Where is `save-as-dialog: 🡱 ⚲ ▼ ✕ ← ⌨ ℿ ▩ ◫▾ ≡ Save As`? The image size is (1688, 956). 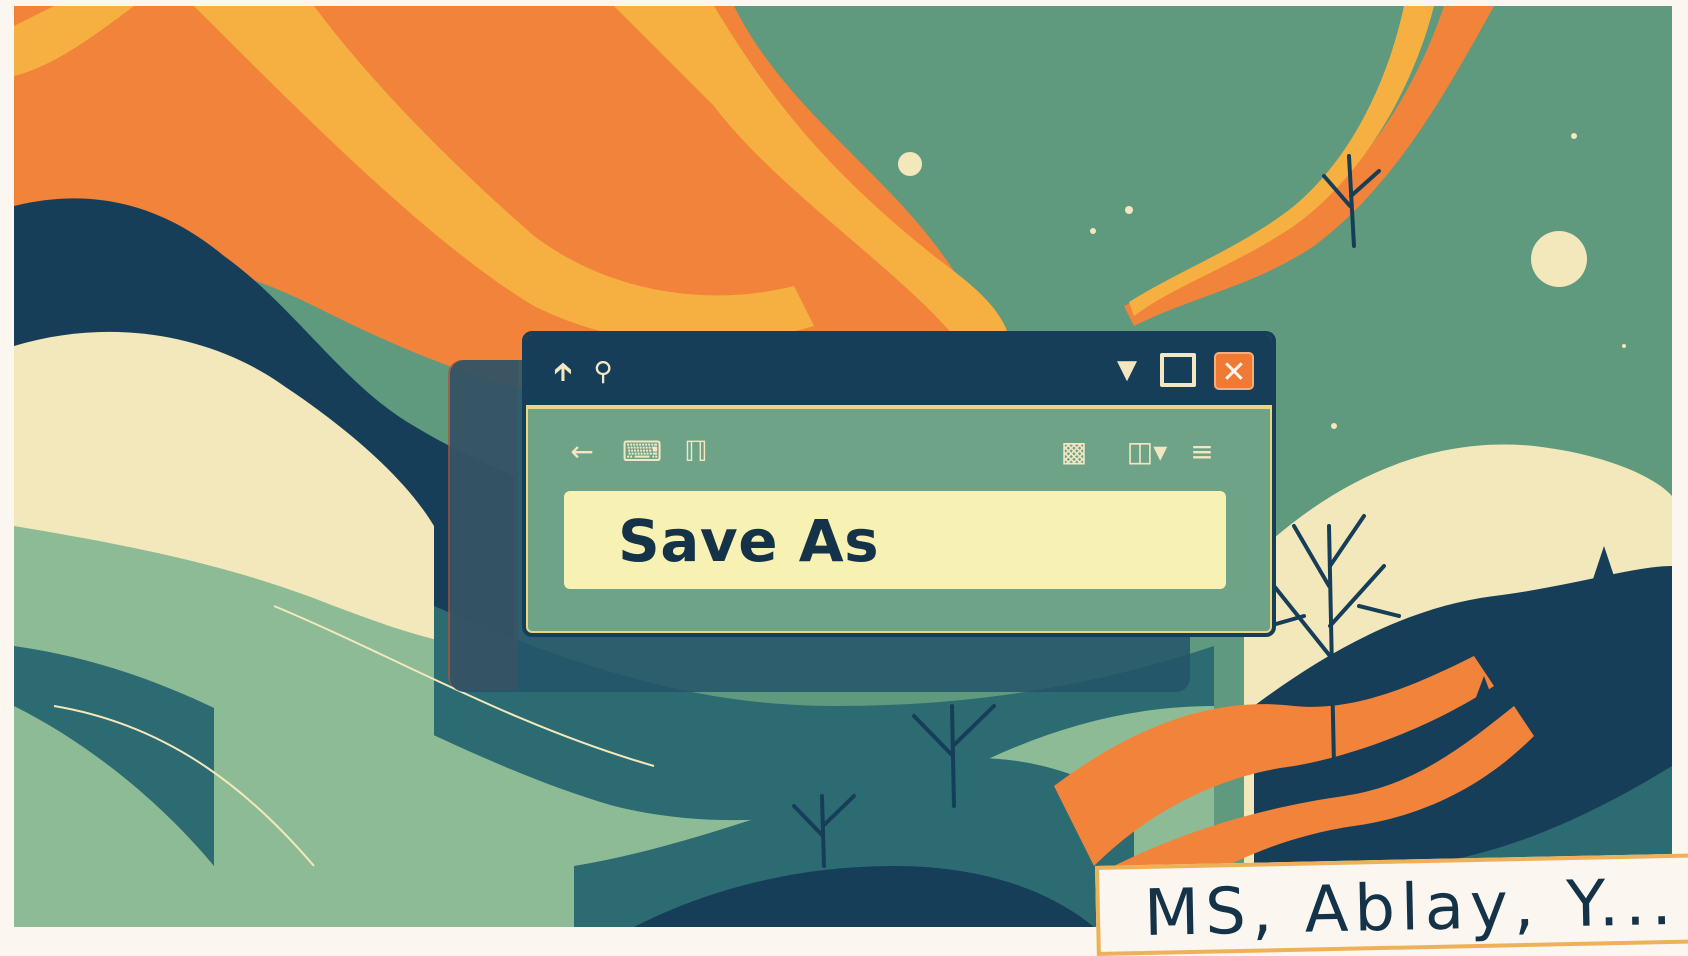 save-as-dialog: 🡱 ⚲ ▼ ✕ ← ⌨ ℿ ▩ ◫▾ ≡ Save As is located at coordinates (899, 484).